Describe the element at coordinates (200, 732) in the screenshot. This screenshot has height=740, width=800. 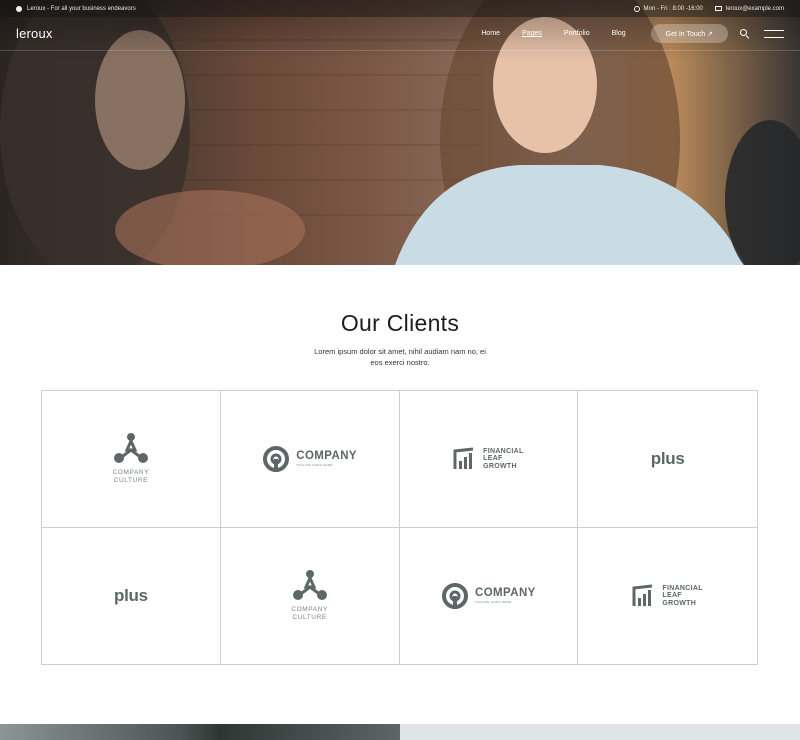
I see `next-section-image` at that location.